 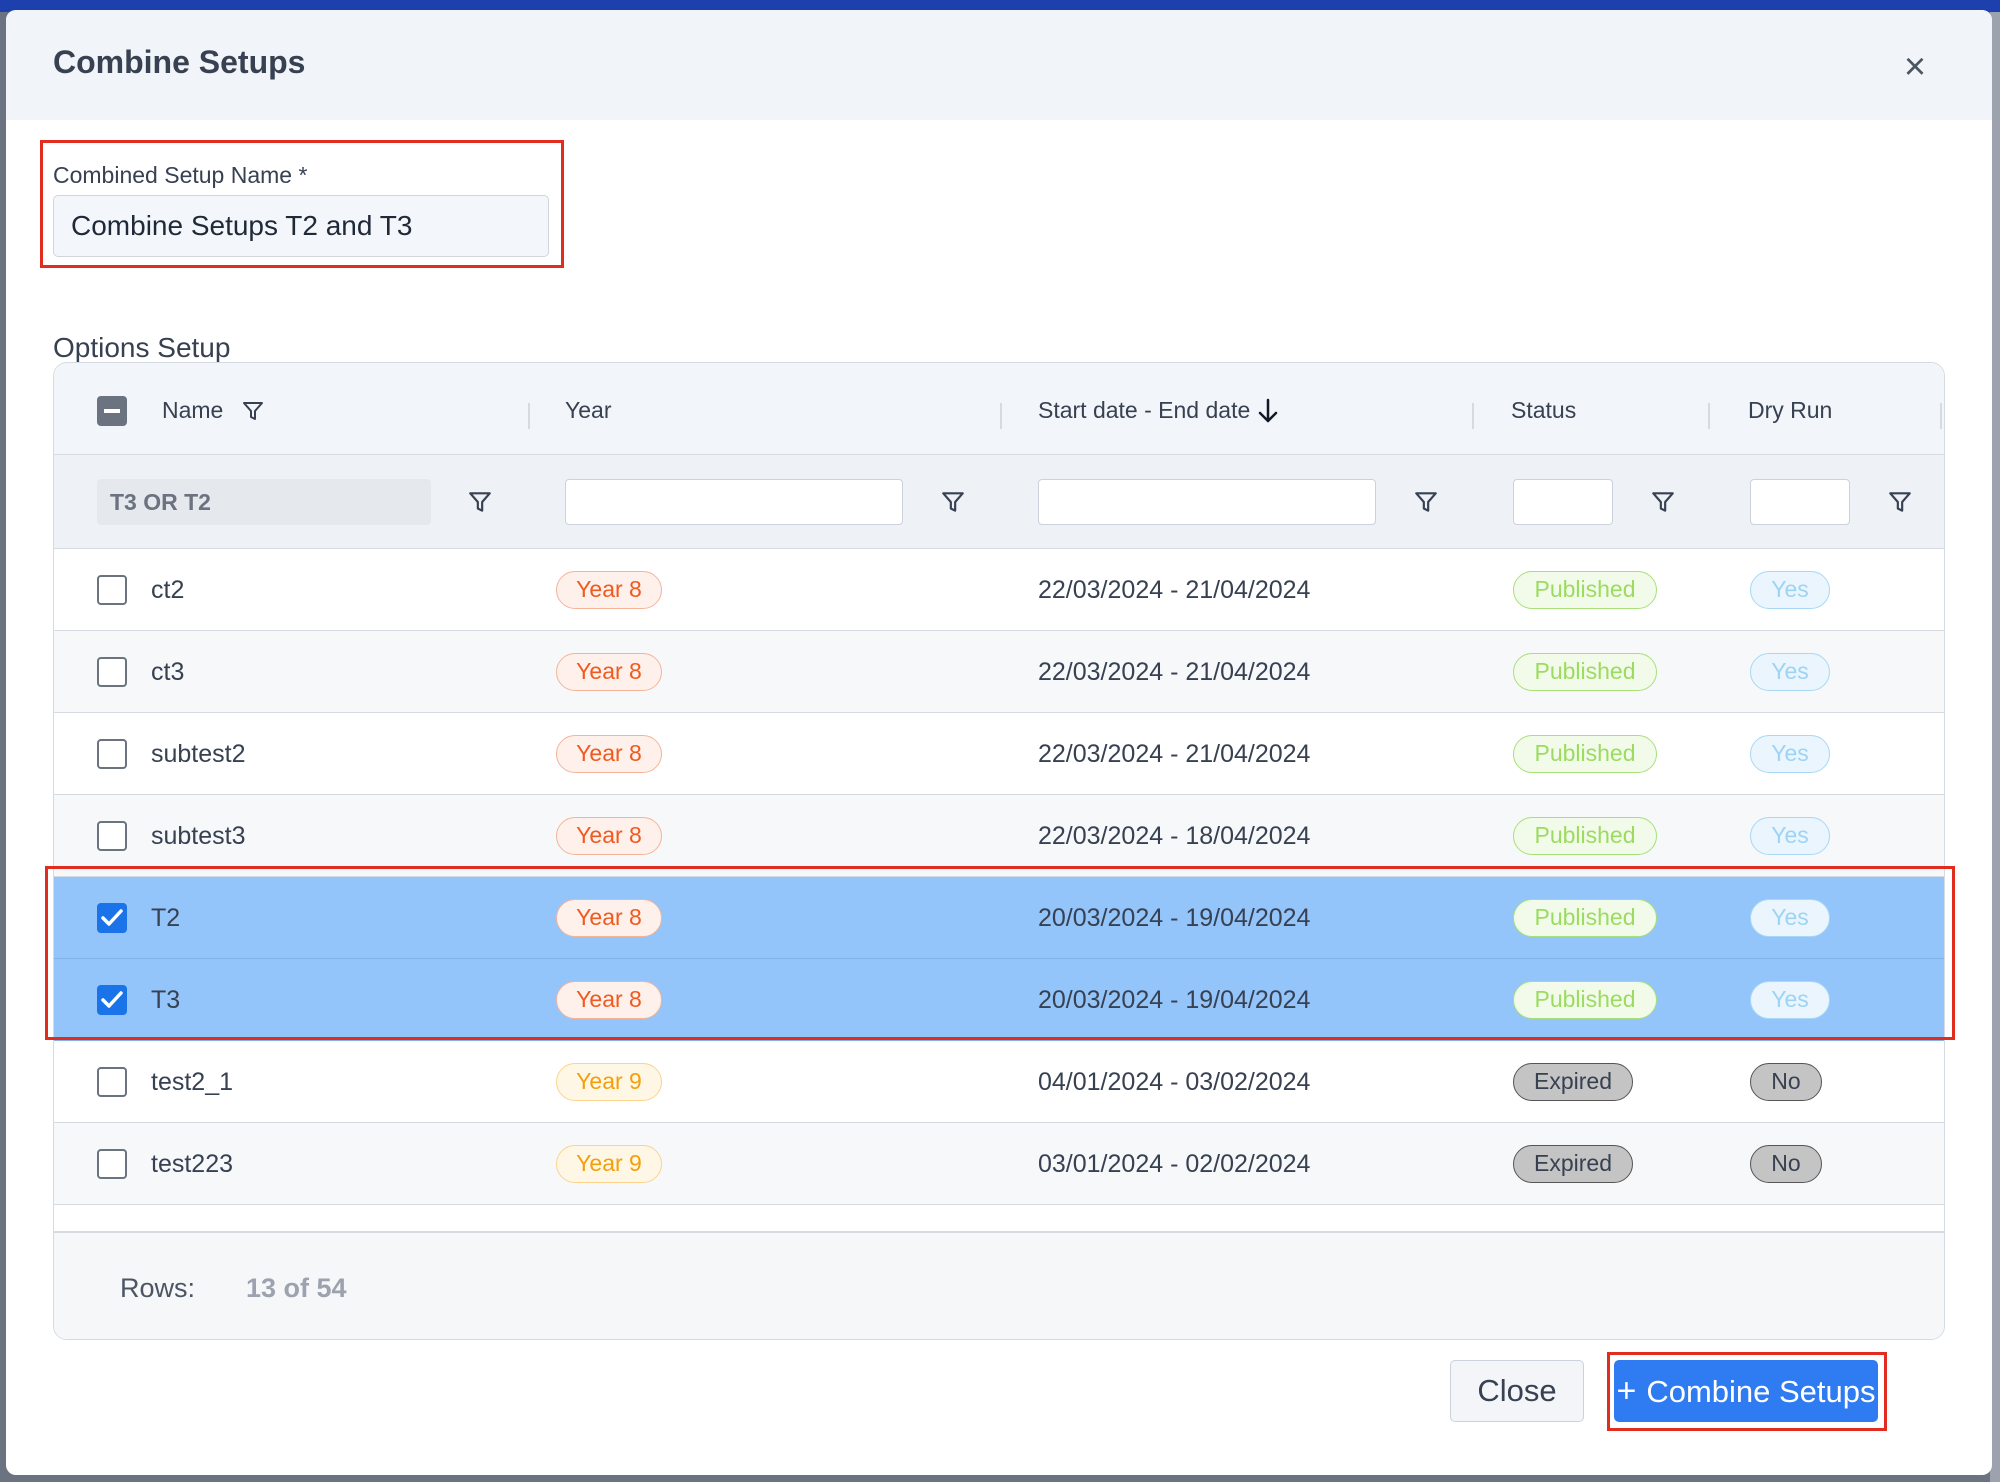 I want to click on row-name: subtest3, so click(x=198, y=836).